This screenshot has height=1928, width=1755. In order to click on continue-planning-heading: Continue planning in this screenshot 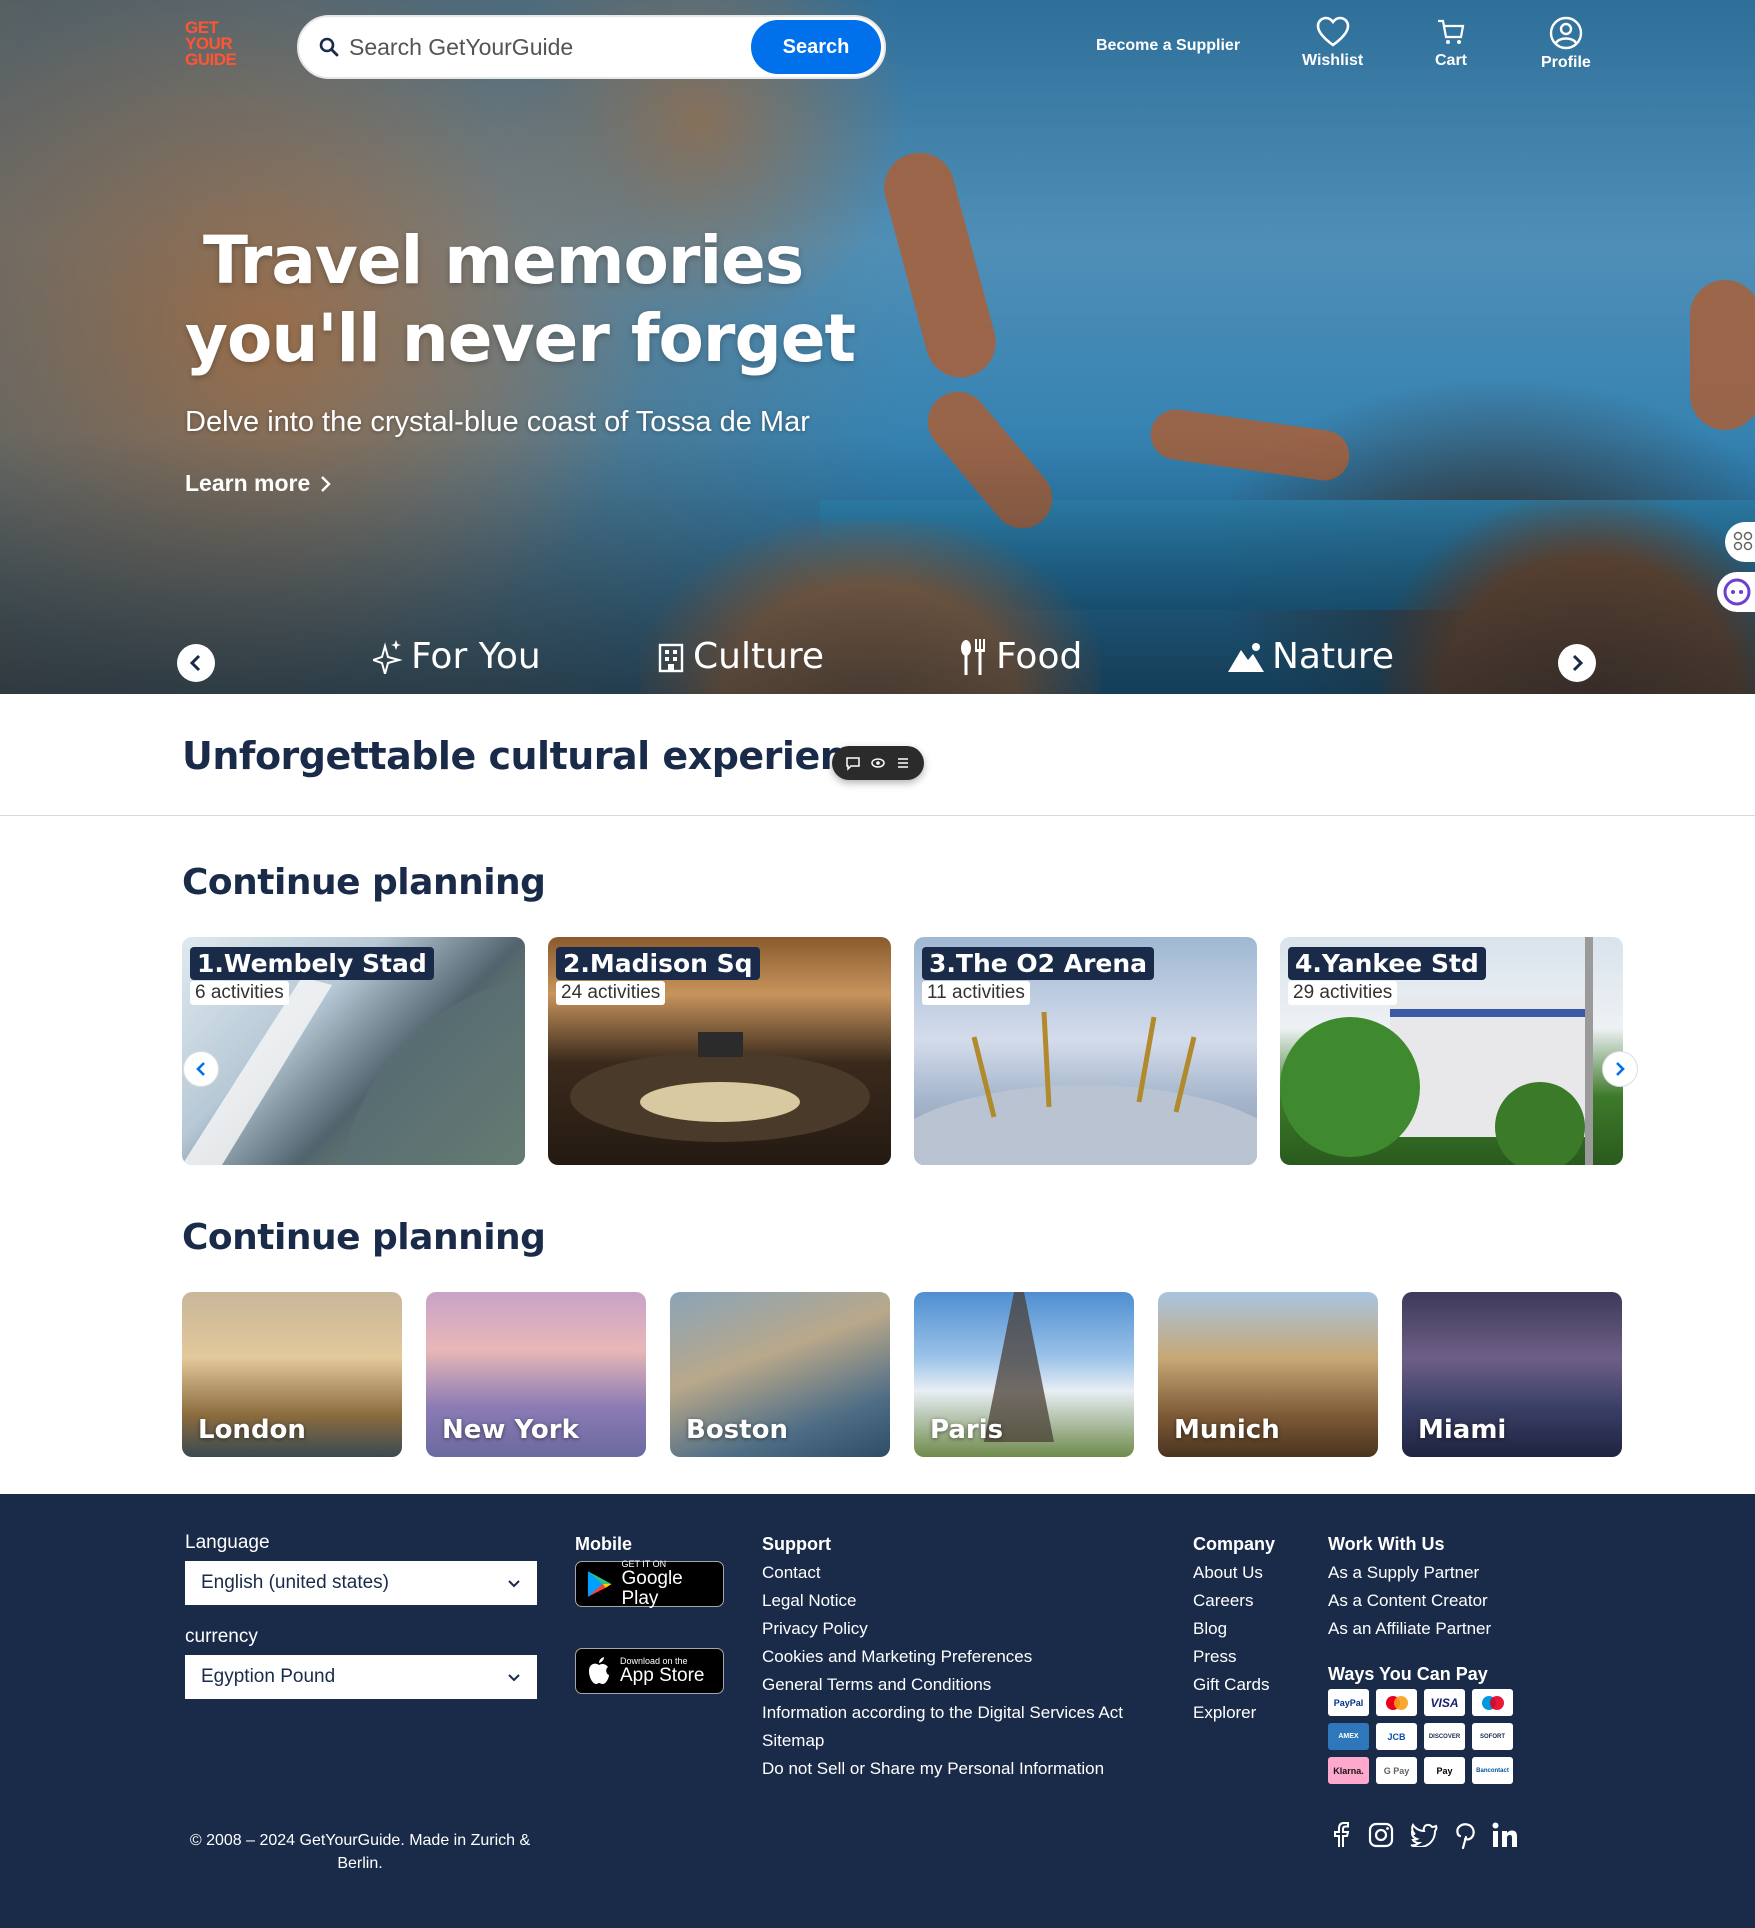, I will do `click(364, 1237)`.